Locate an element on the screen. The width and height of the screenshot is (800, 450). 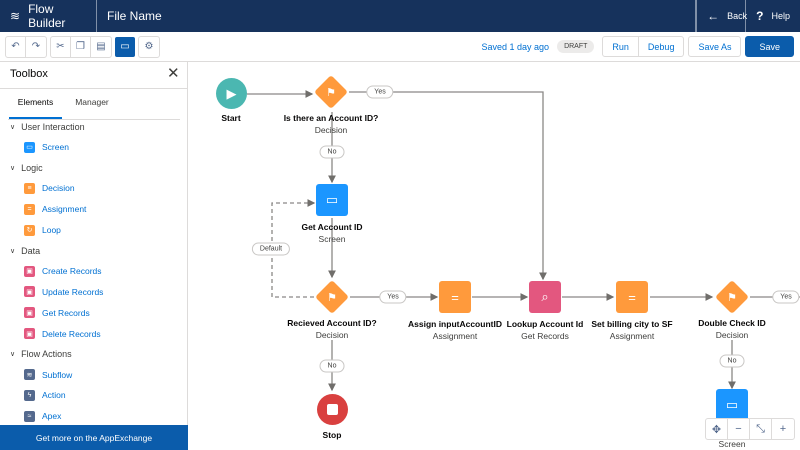
start-node: ▶ is located at coordinates (231, 93).